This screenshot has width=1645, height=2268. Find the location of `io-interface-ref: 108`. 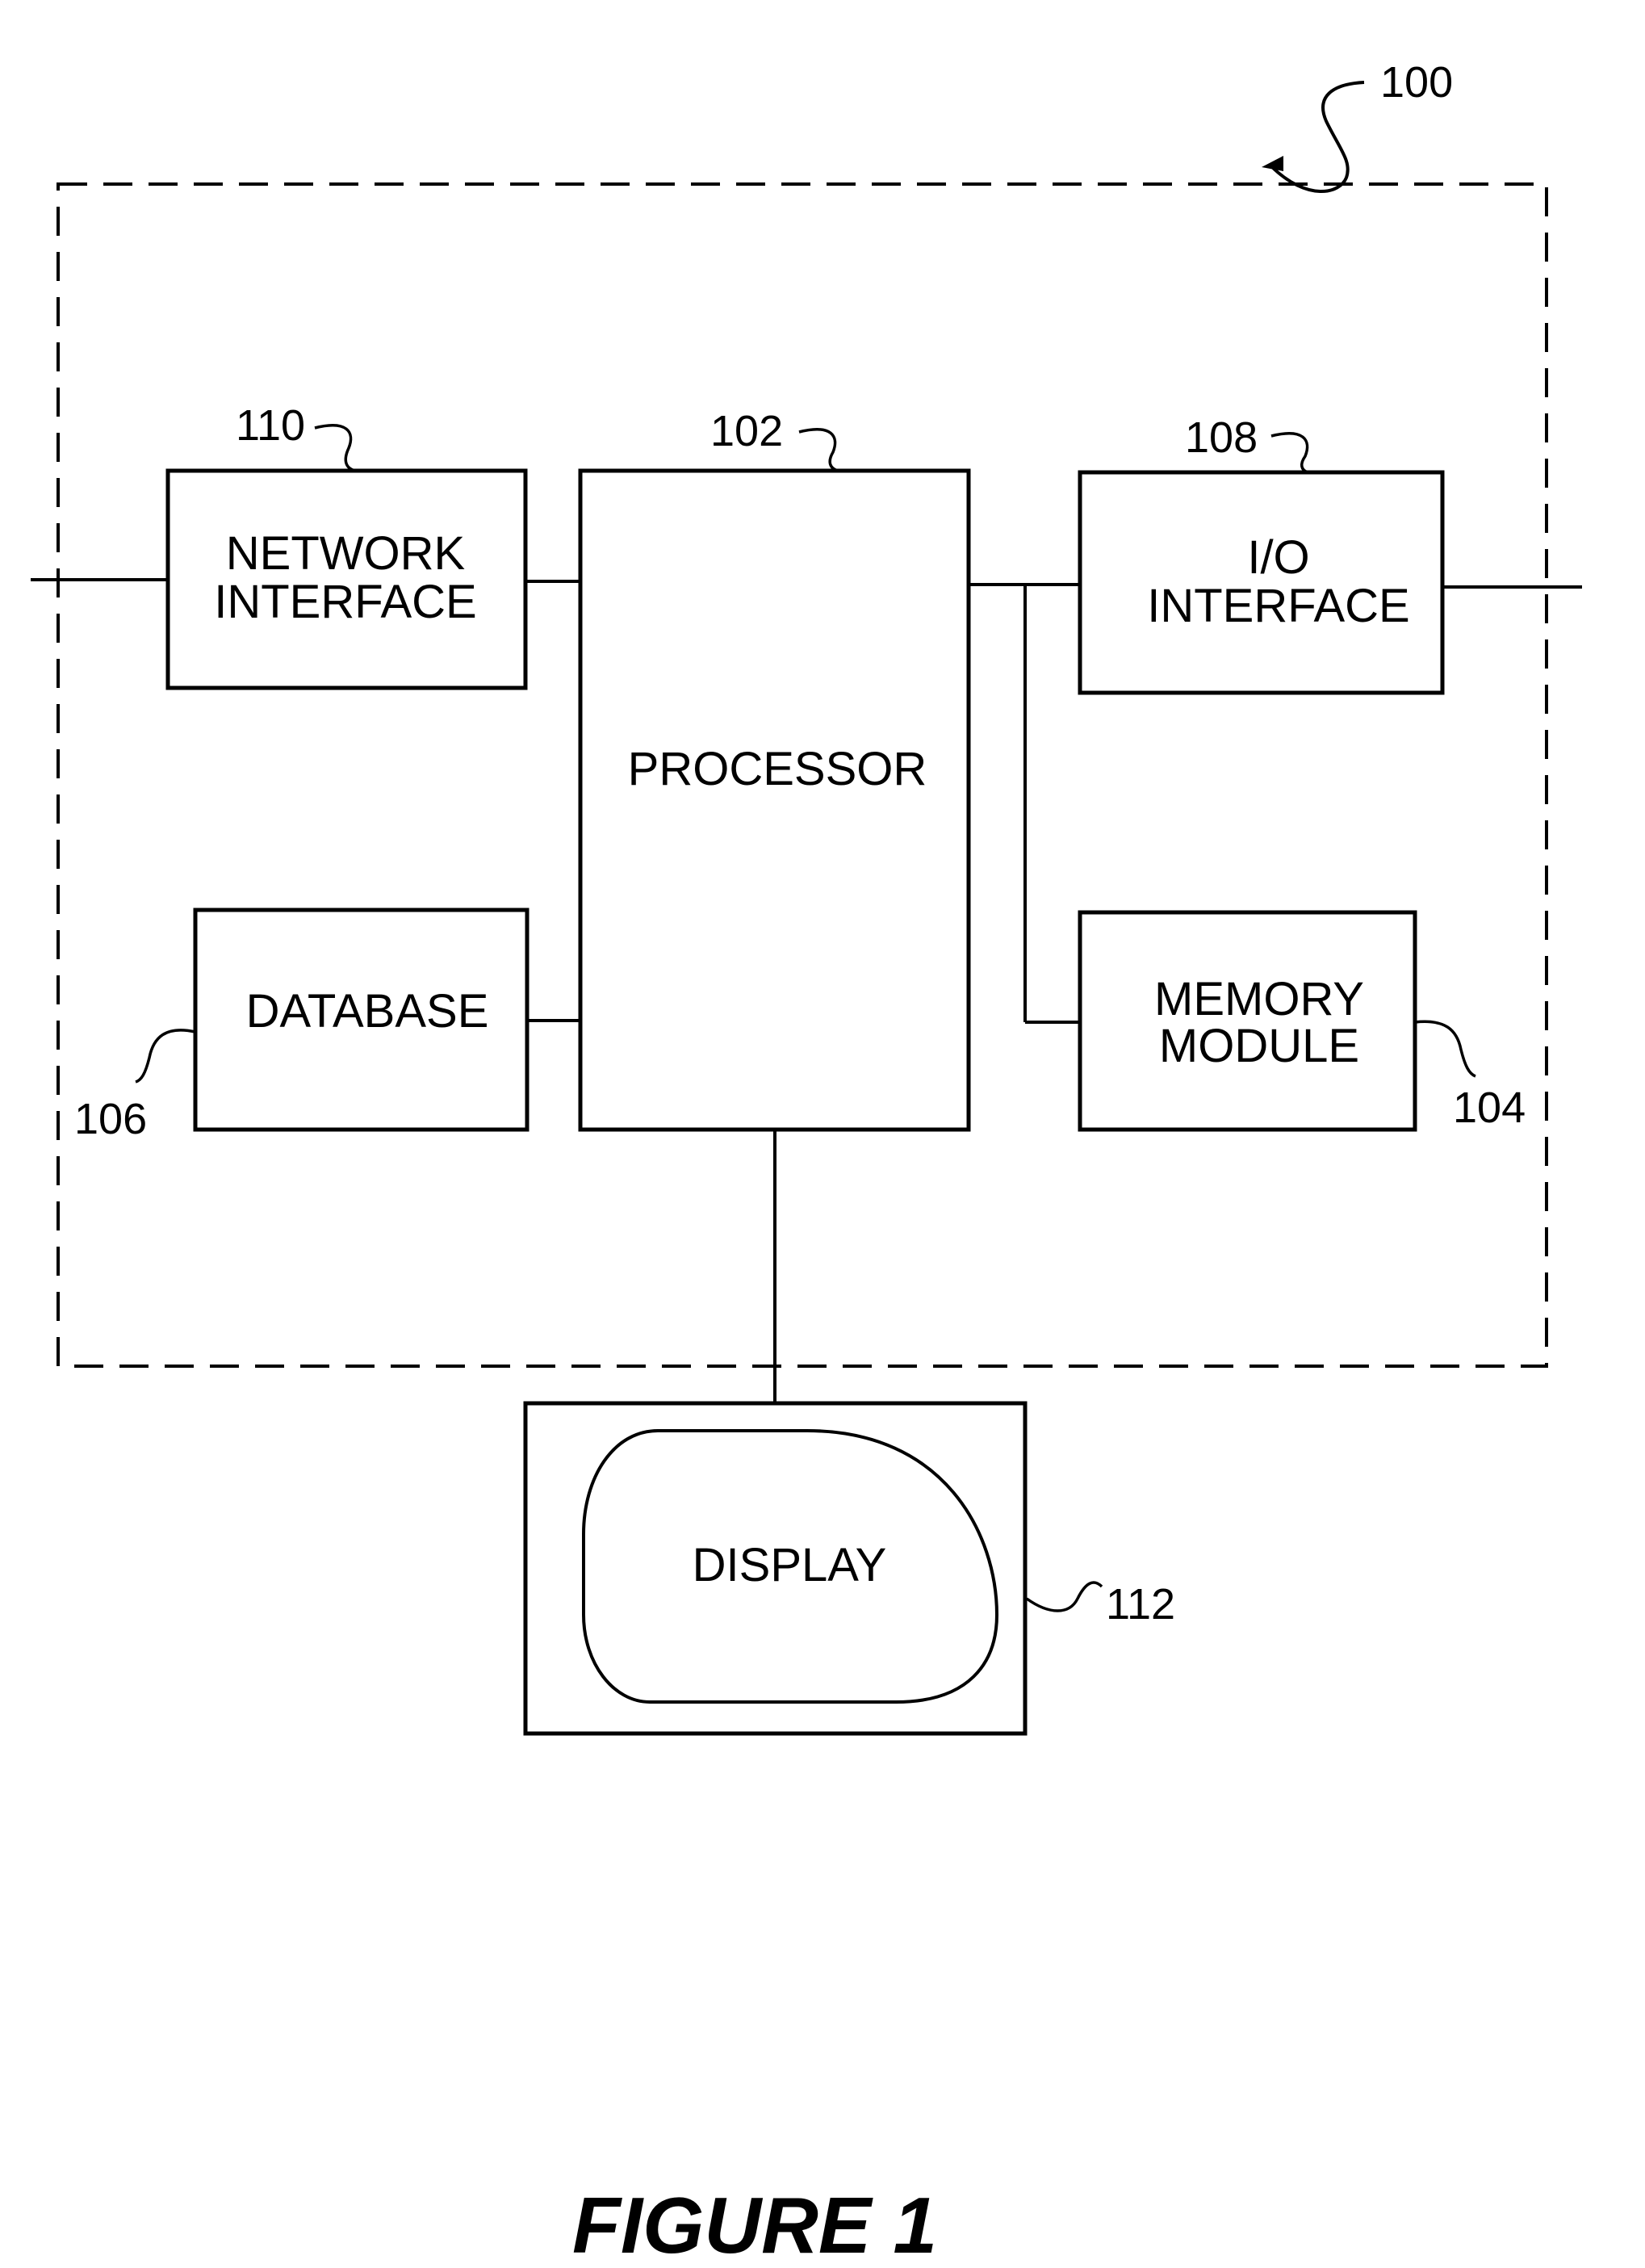

io-interface-ref: 108 is located at coordinates (1221, 437).